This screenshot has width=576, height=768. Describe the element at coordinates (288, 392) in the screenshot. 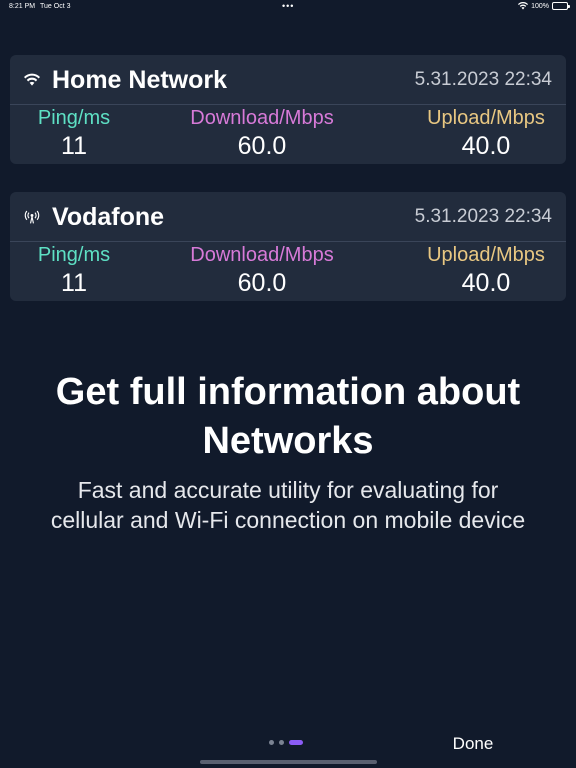

I see `onboarding-title-line1: Get full information about` at that location.